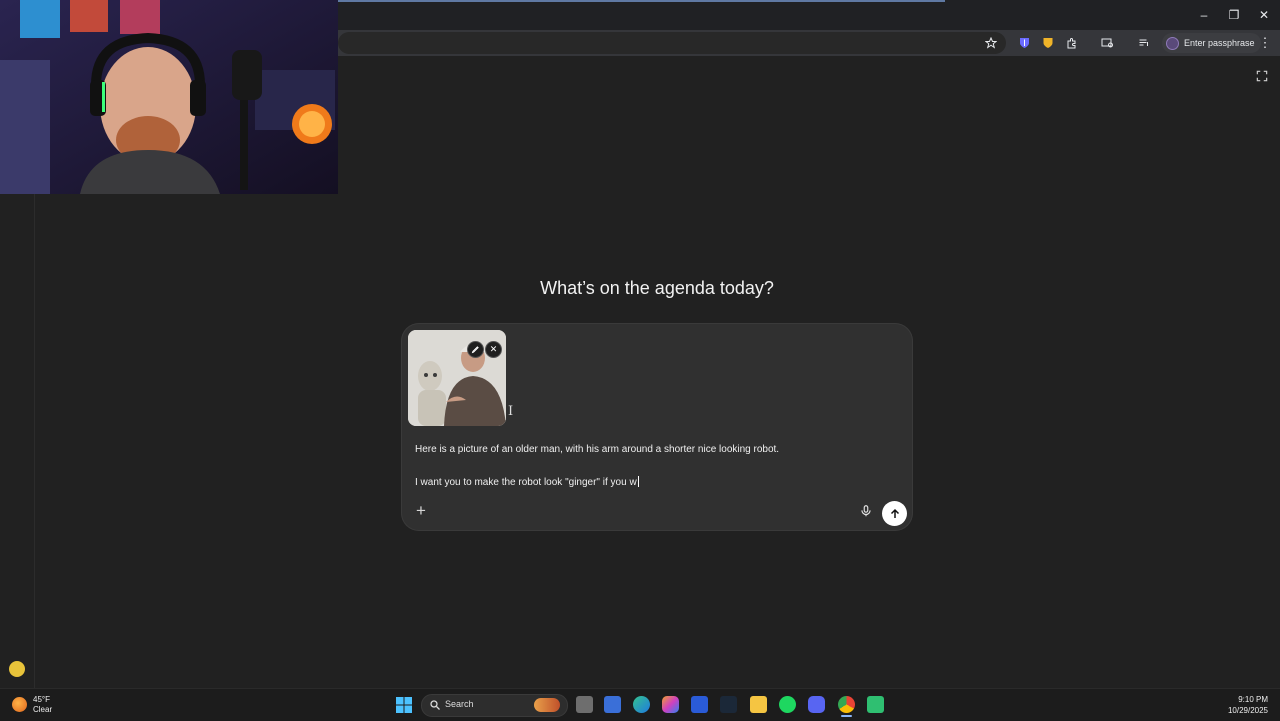 Image resolution: width=1280 pixels, height=721 pixels. Describe the element at coordinates (1247, 710) in the screenshot. I see `clock-date: 10/29/2025` at that location.